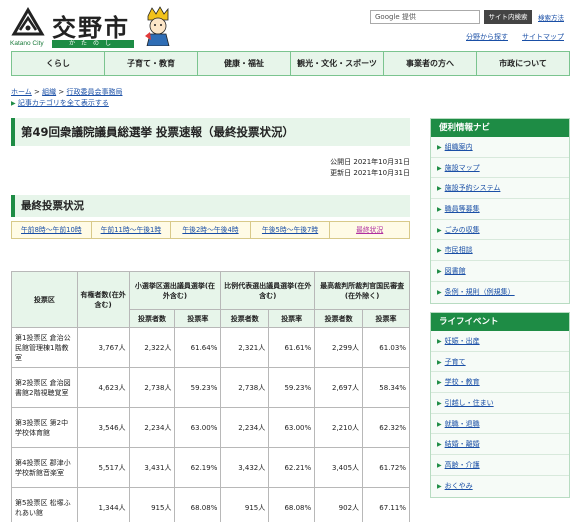 The height and width of the screenshot is (522, 580). I want to click on side-item-pregnancy-link: 妊娠・出産, so click(462, 341).